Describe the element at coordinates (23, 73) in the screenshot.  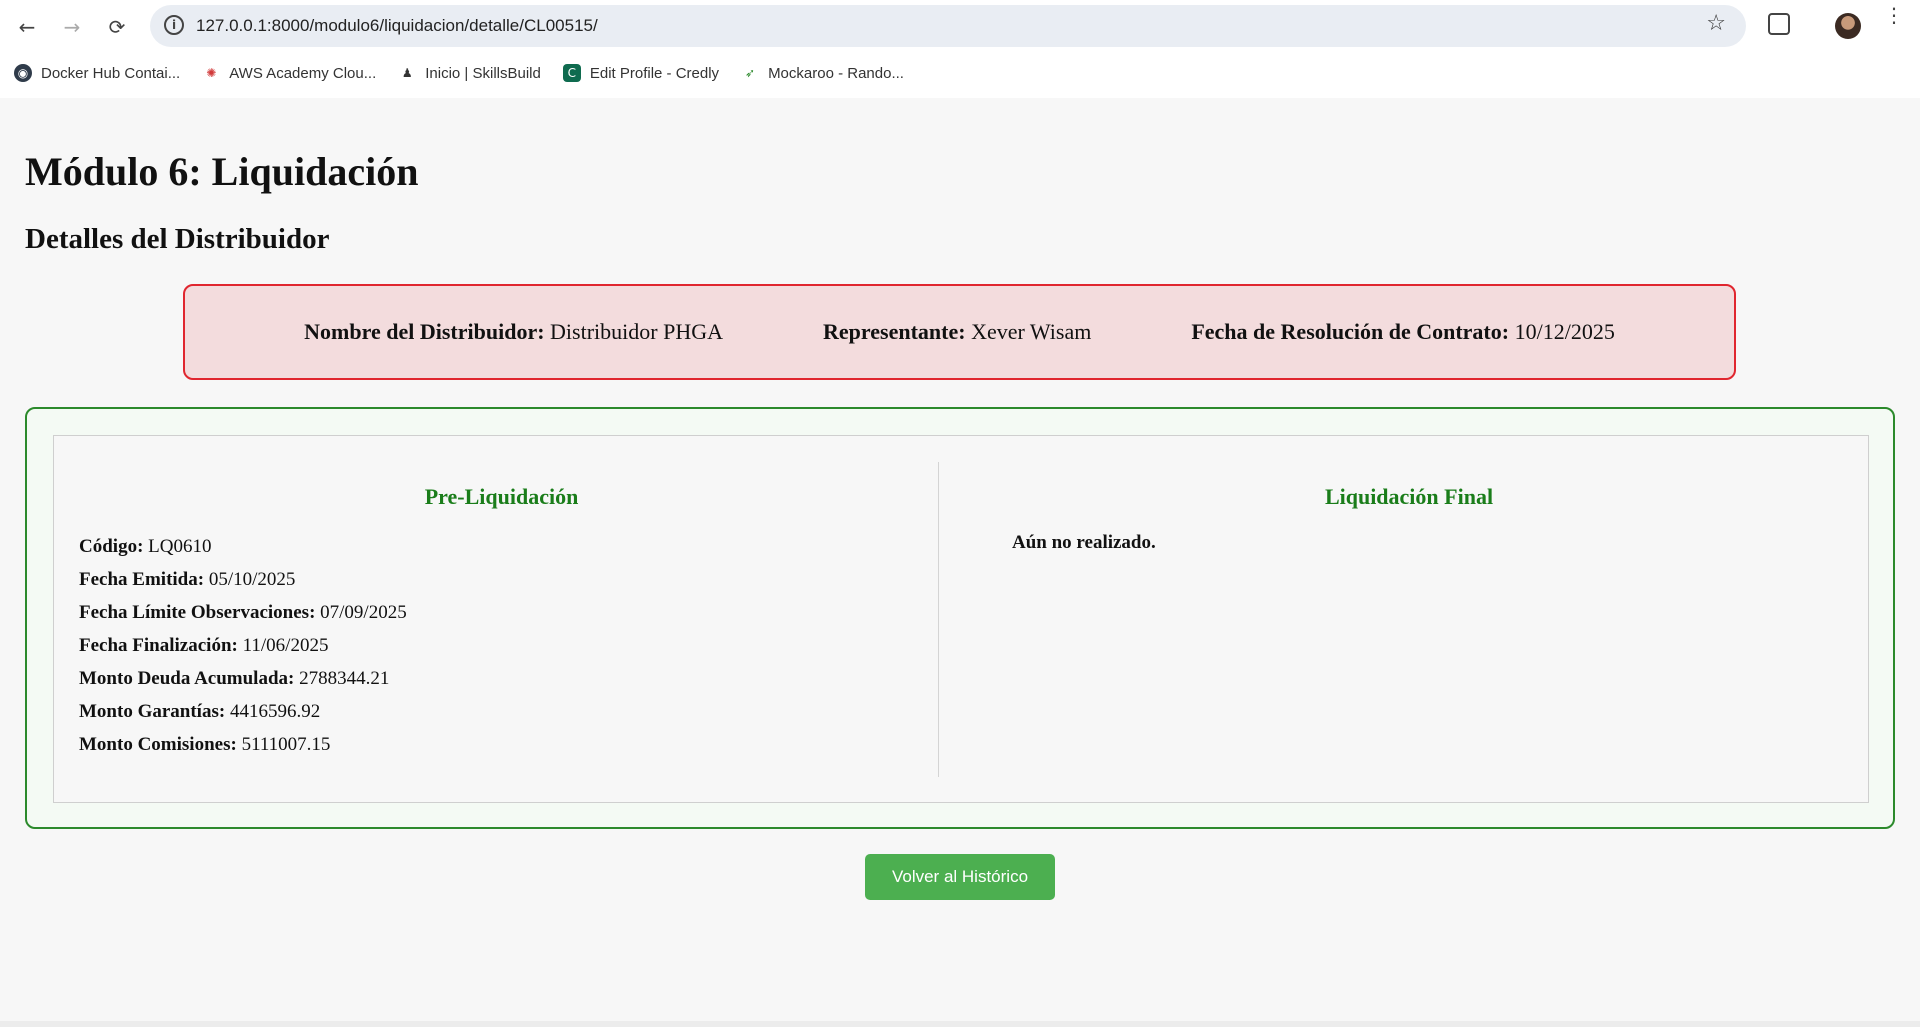
I see `docker-icon: ◉` at that location.